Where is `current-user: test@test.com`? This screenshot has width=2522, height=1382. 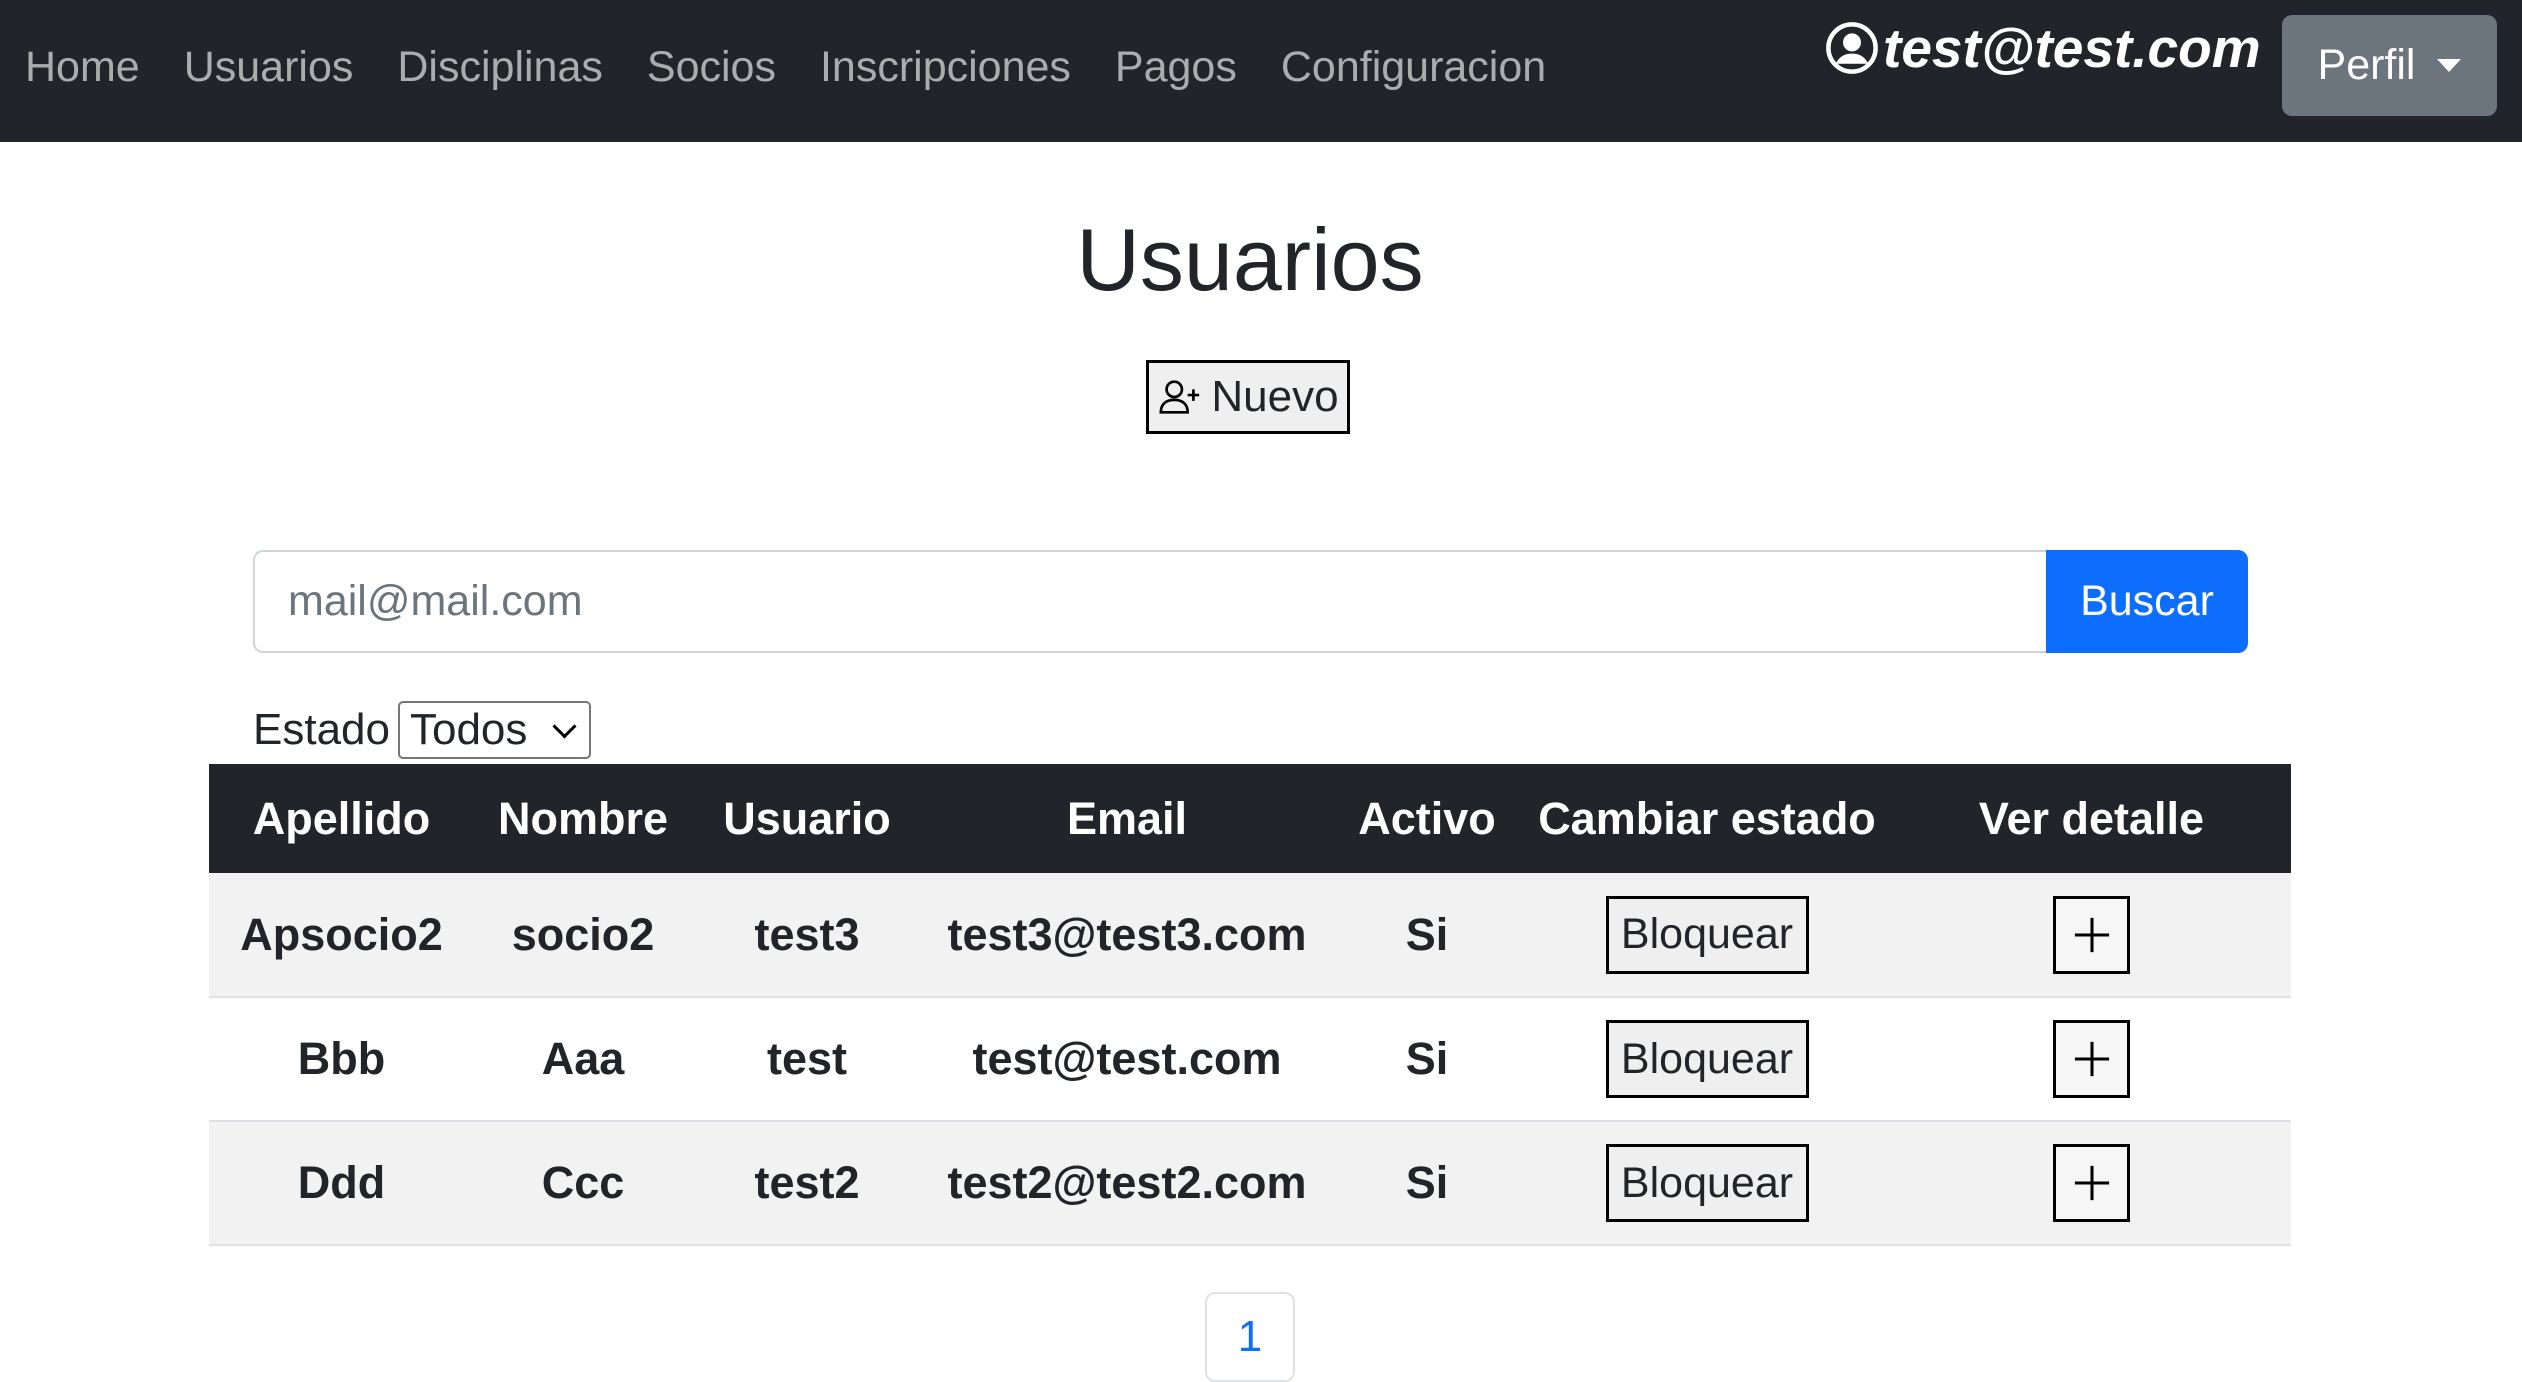
current-user: test@test.com is located at coordinates (2043, 48).